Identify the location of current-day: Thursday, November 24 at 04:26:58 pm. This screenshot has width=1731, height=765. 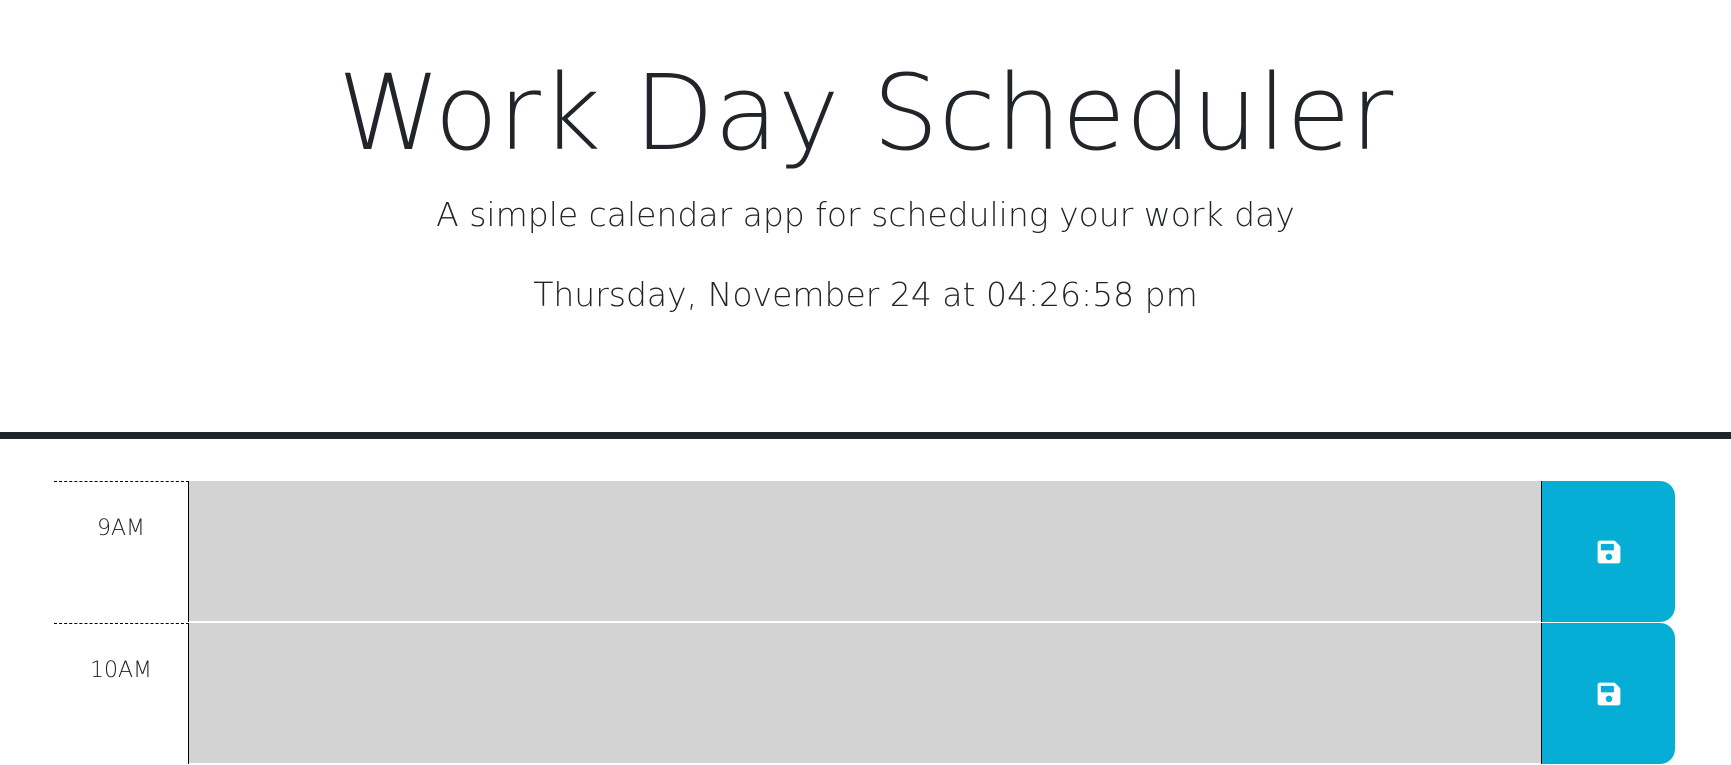
(865, 294).